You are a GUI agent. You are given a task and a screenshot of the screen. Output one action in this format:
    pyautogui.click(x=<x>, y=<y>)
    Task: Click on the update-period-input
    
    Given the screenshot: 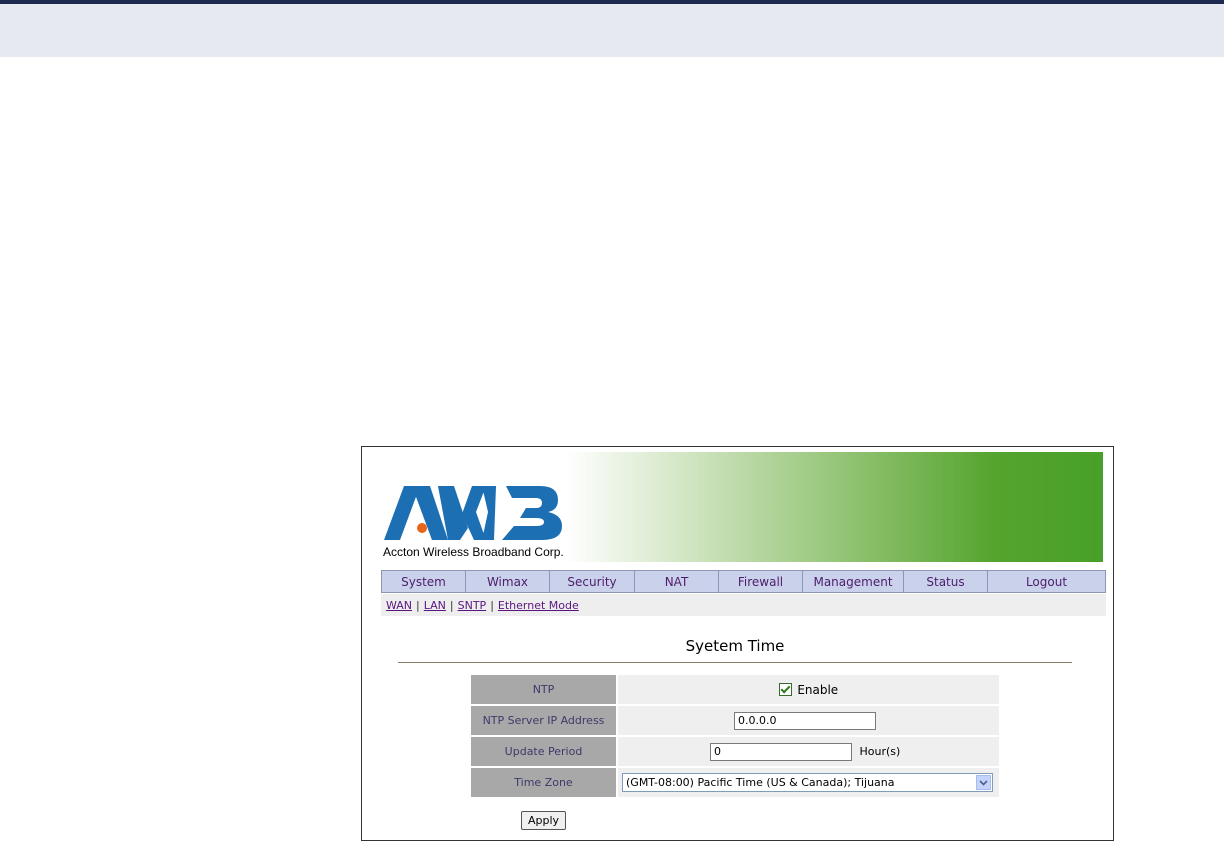 What is the action you would take?
    pyautogui.click(x=781, y=751)
    